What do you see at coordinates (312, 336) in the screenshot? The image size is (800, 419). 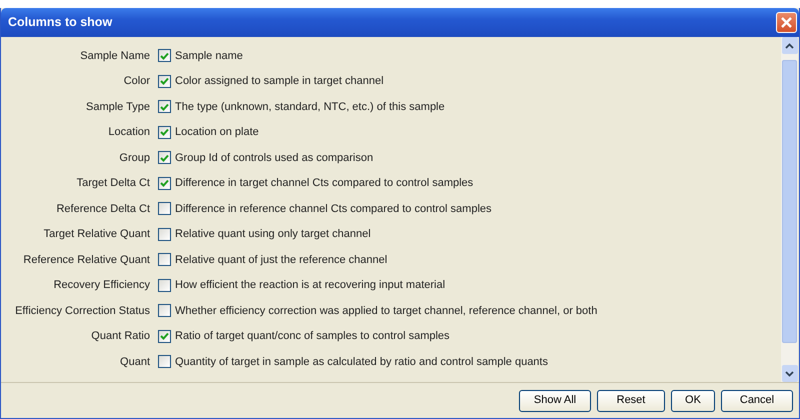 I see `column-description: Ratio of target quant/conc of samples to control samples` at bounding box center [312, 336].